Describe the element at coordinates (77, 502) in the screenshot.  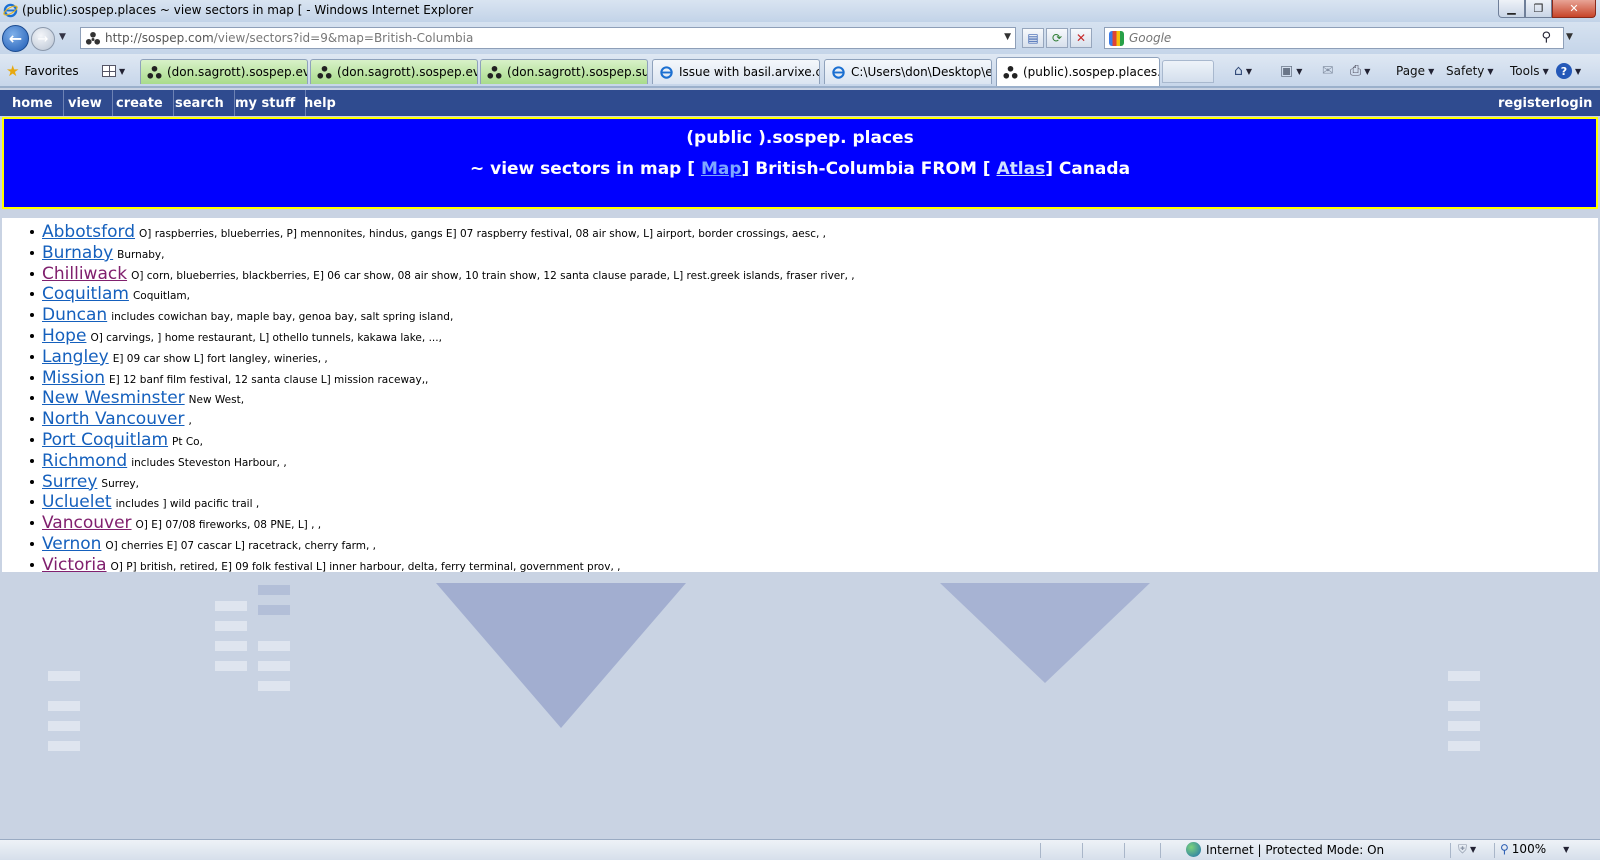
I see `place-link: Ucluelet` at that location.